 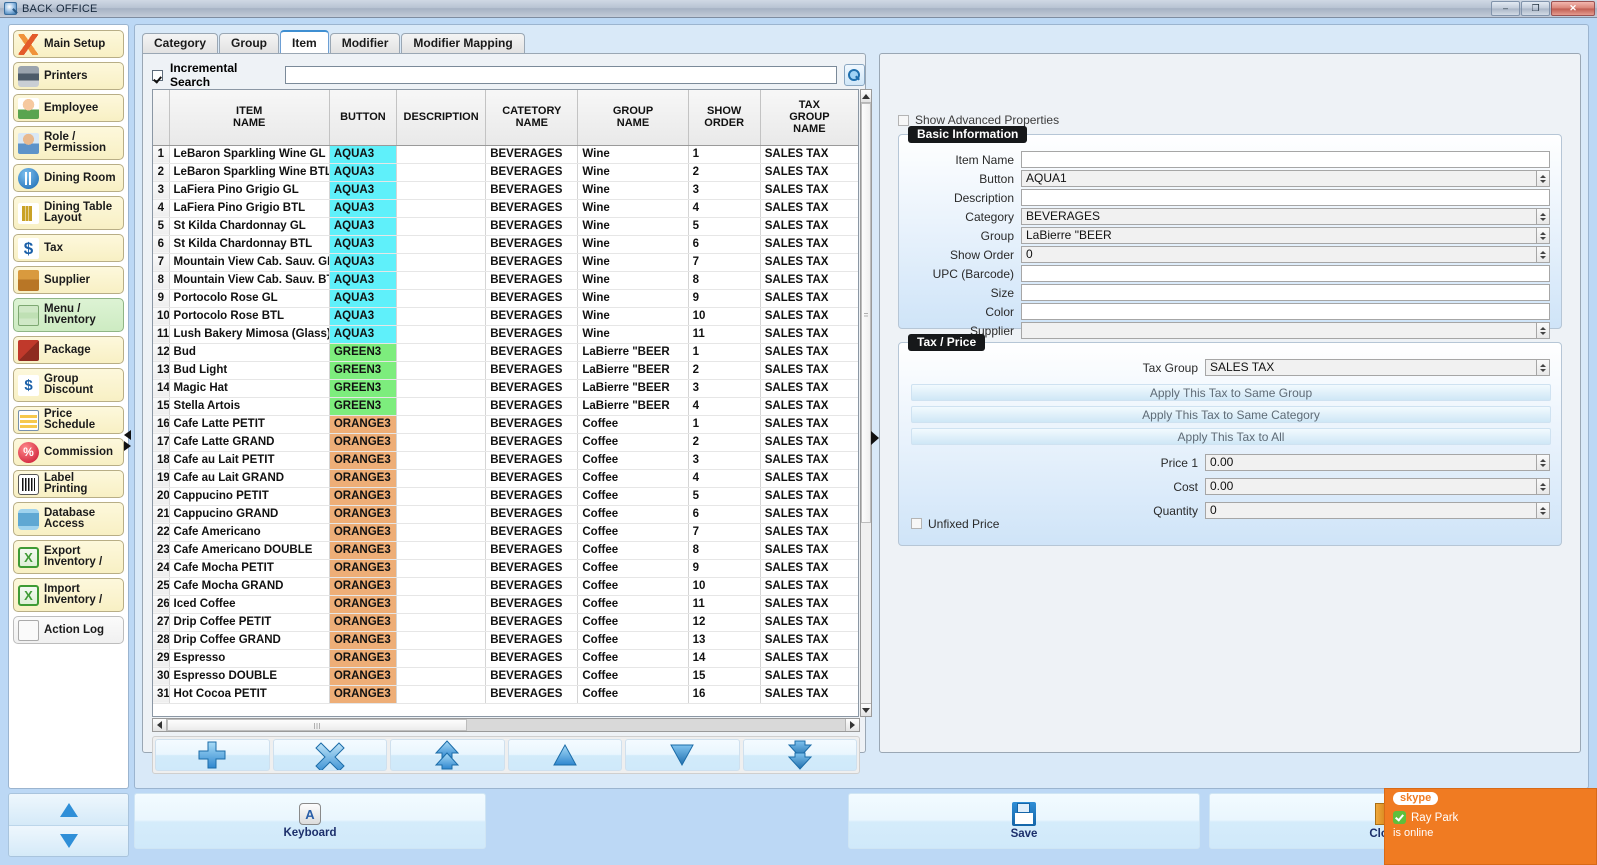 What do you see at coordinates (1543, 367) in the screenshot?
I see `tax-group-spinner` at bounding box center [1543, 367].